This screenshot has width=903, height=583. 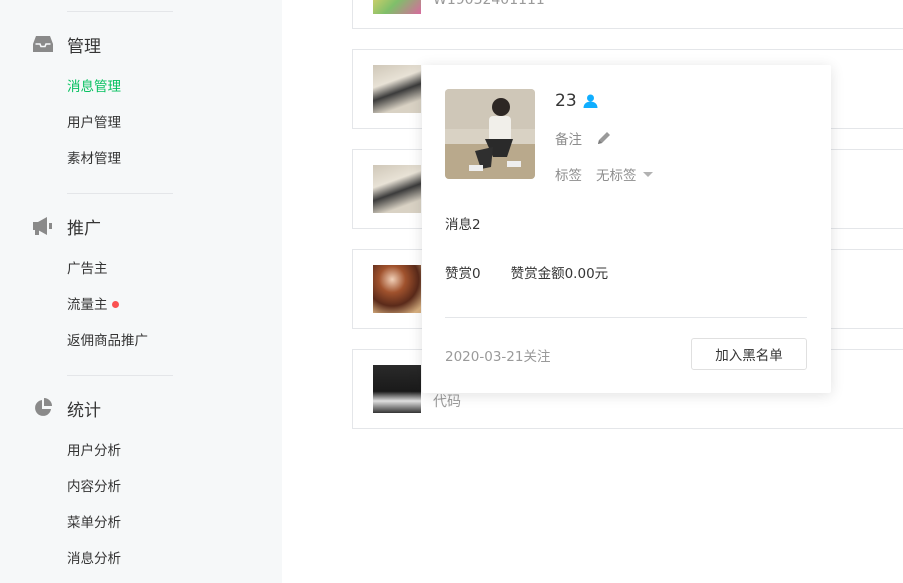 I want to click on section-promotion: 推广, so click(x=66, y=226).